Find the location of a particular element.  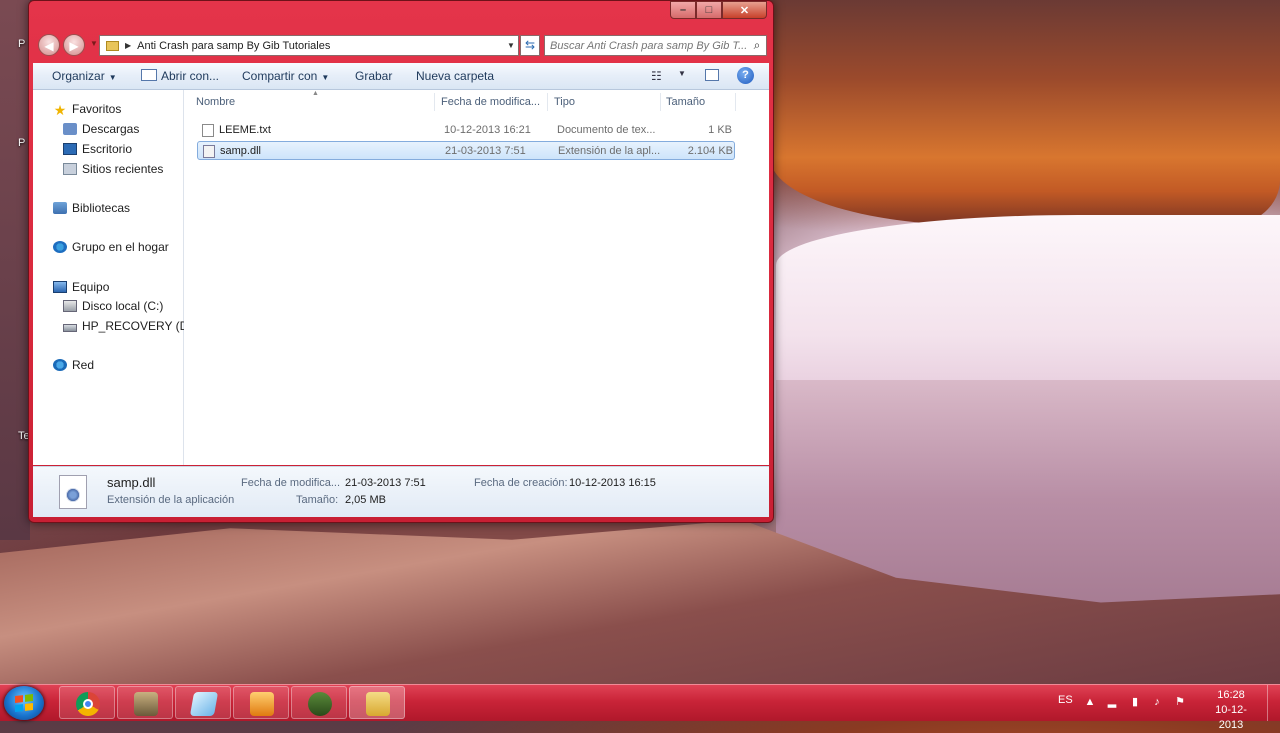

organize-button: Organizar ▼ is located at coordinates (84, 76).